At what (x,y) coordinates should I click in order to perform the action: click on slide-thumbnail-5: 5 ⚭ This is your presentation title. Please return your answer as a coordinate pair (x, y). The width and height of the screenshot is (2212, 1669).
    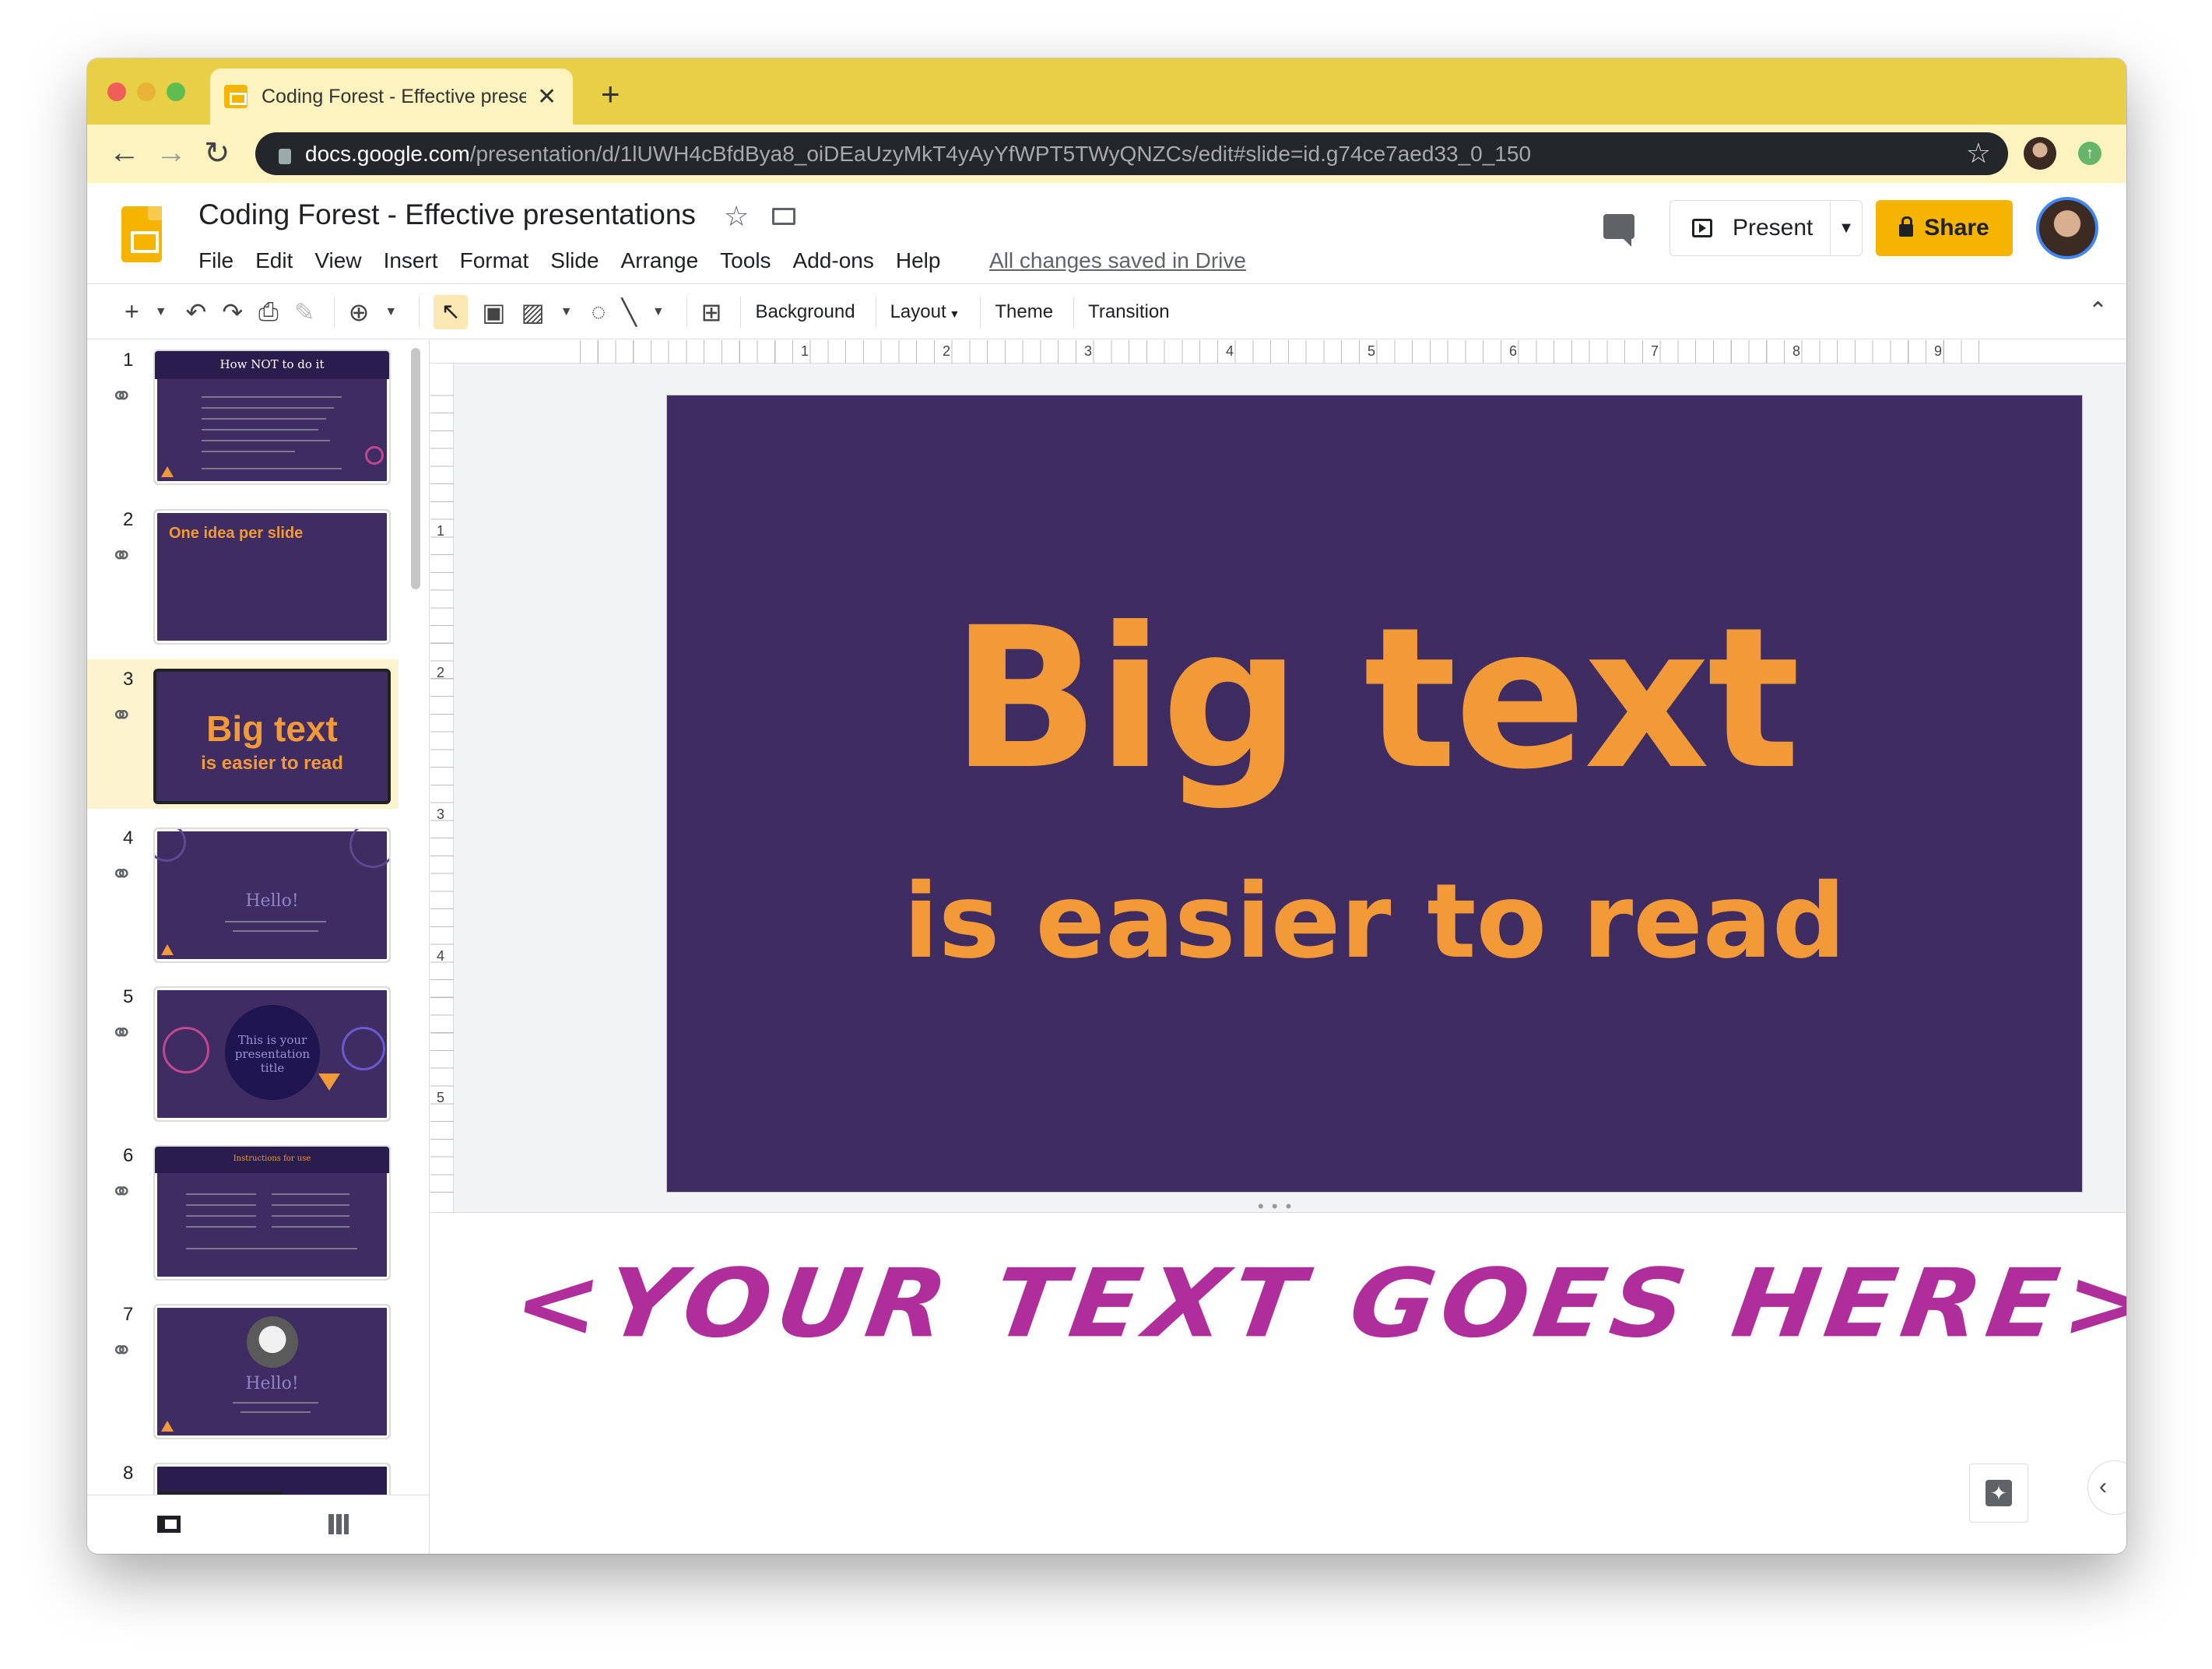
    Looking at the image, I should click on (243, 1051).